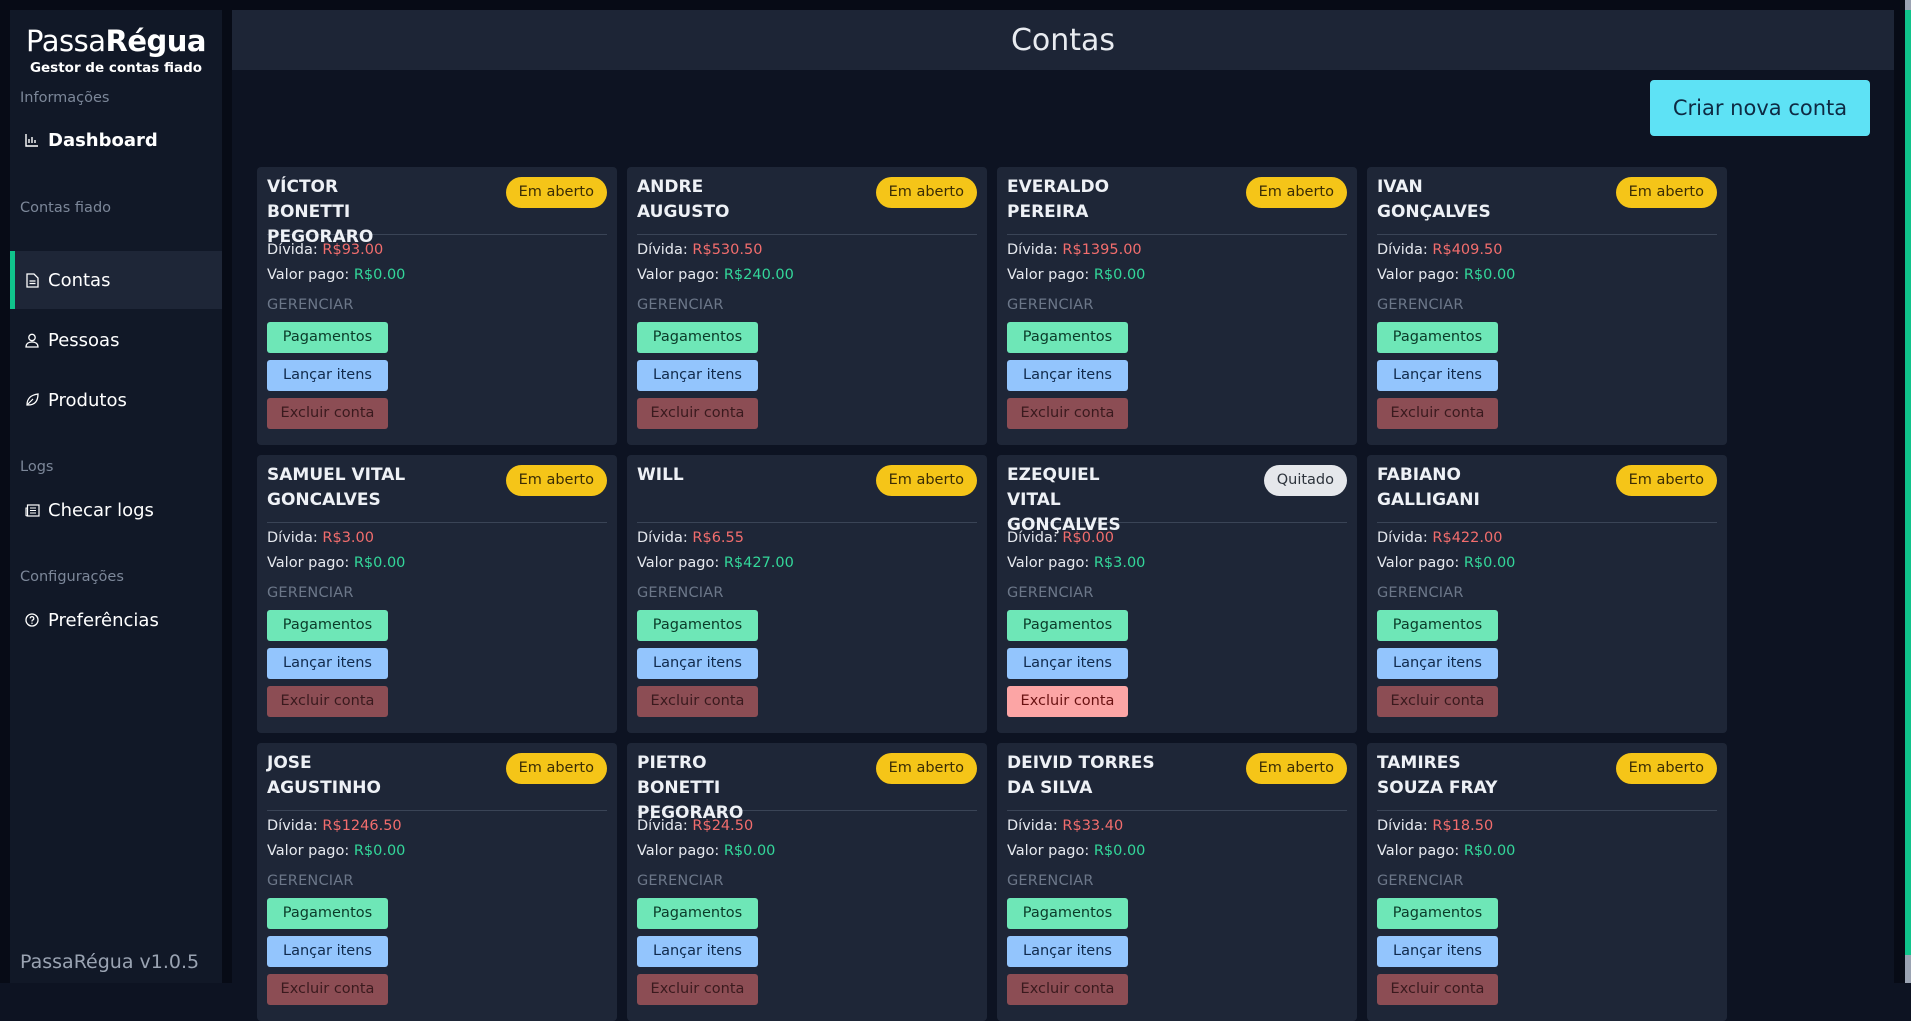  Describe the element at coordinates (1547, 782) in the screenshot. I see `account-card-header: TAMIRES SOUZA FRAY Em aberto` at that location.